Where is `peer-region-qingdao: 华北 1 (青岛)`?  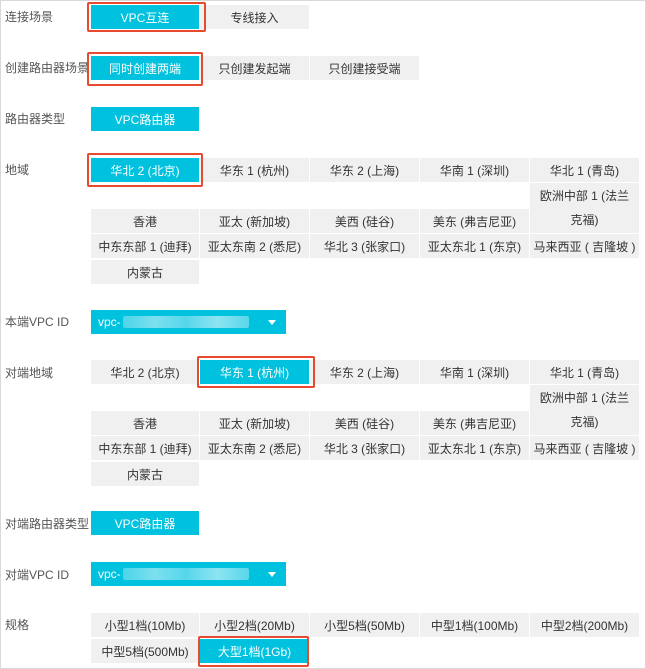 peer-region-qingdao: 华北 1 (青岛) is located at coordinates (584, 372).